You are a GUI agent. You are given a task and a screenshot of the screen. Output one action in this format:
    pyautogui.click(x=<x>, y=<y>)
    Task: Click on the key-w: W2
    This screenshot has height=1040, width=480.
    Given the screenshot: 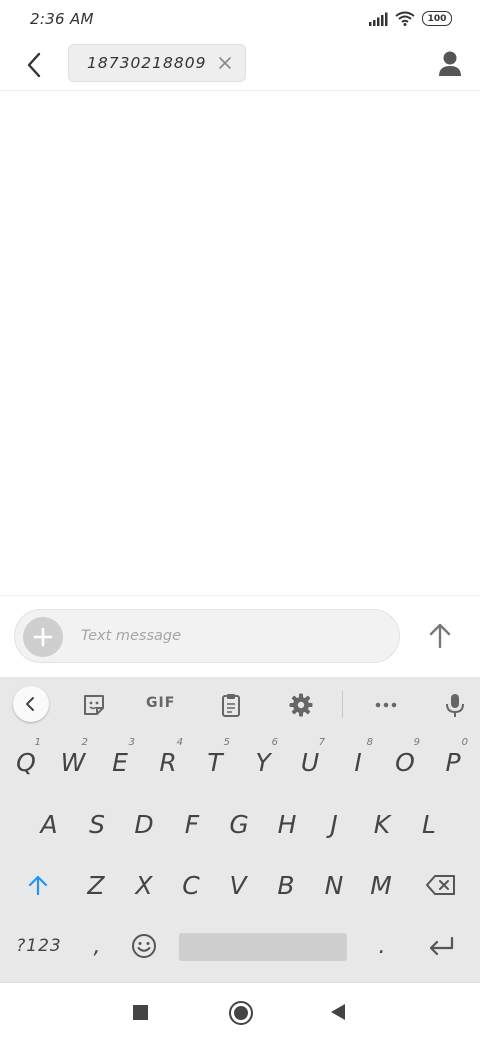 What is the action you would take?
    pyautogui.click(x=73, y=762)
    